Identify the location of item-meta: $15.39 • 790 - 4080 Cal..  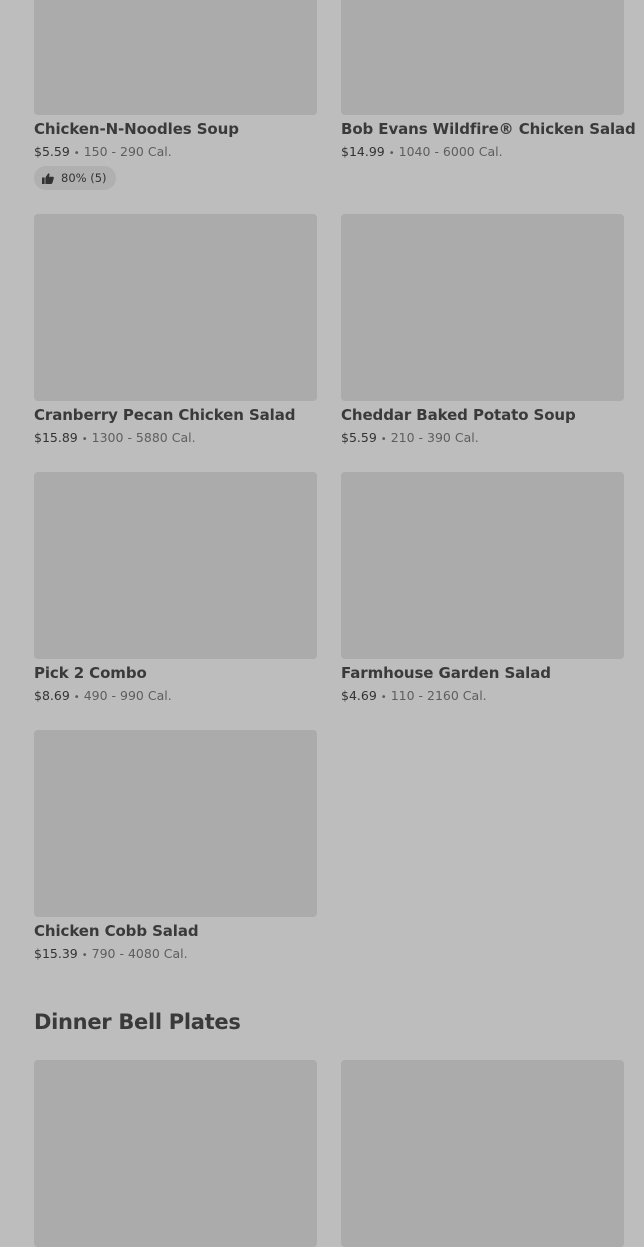
(111, 953).